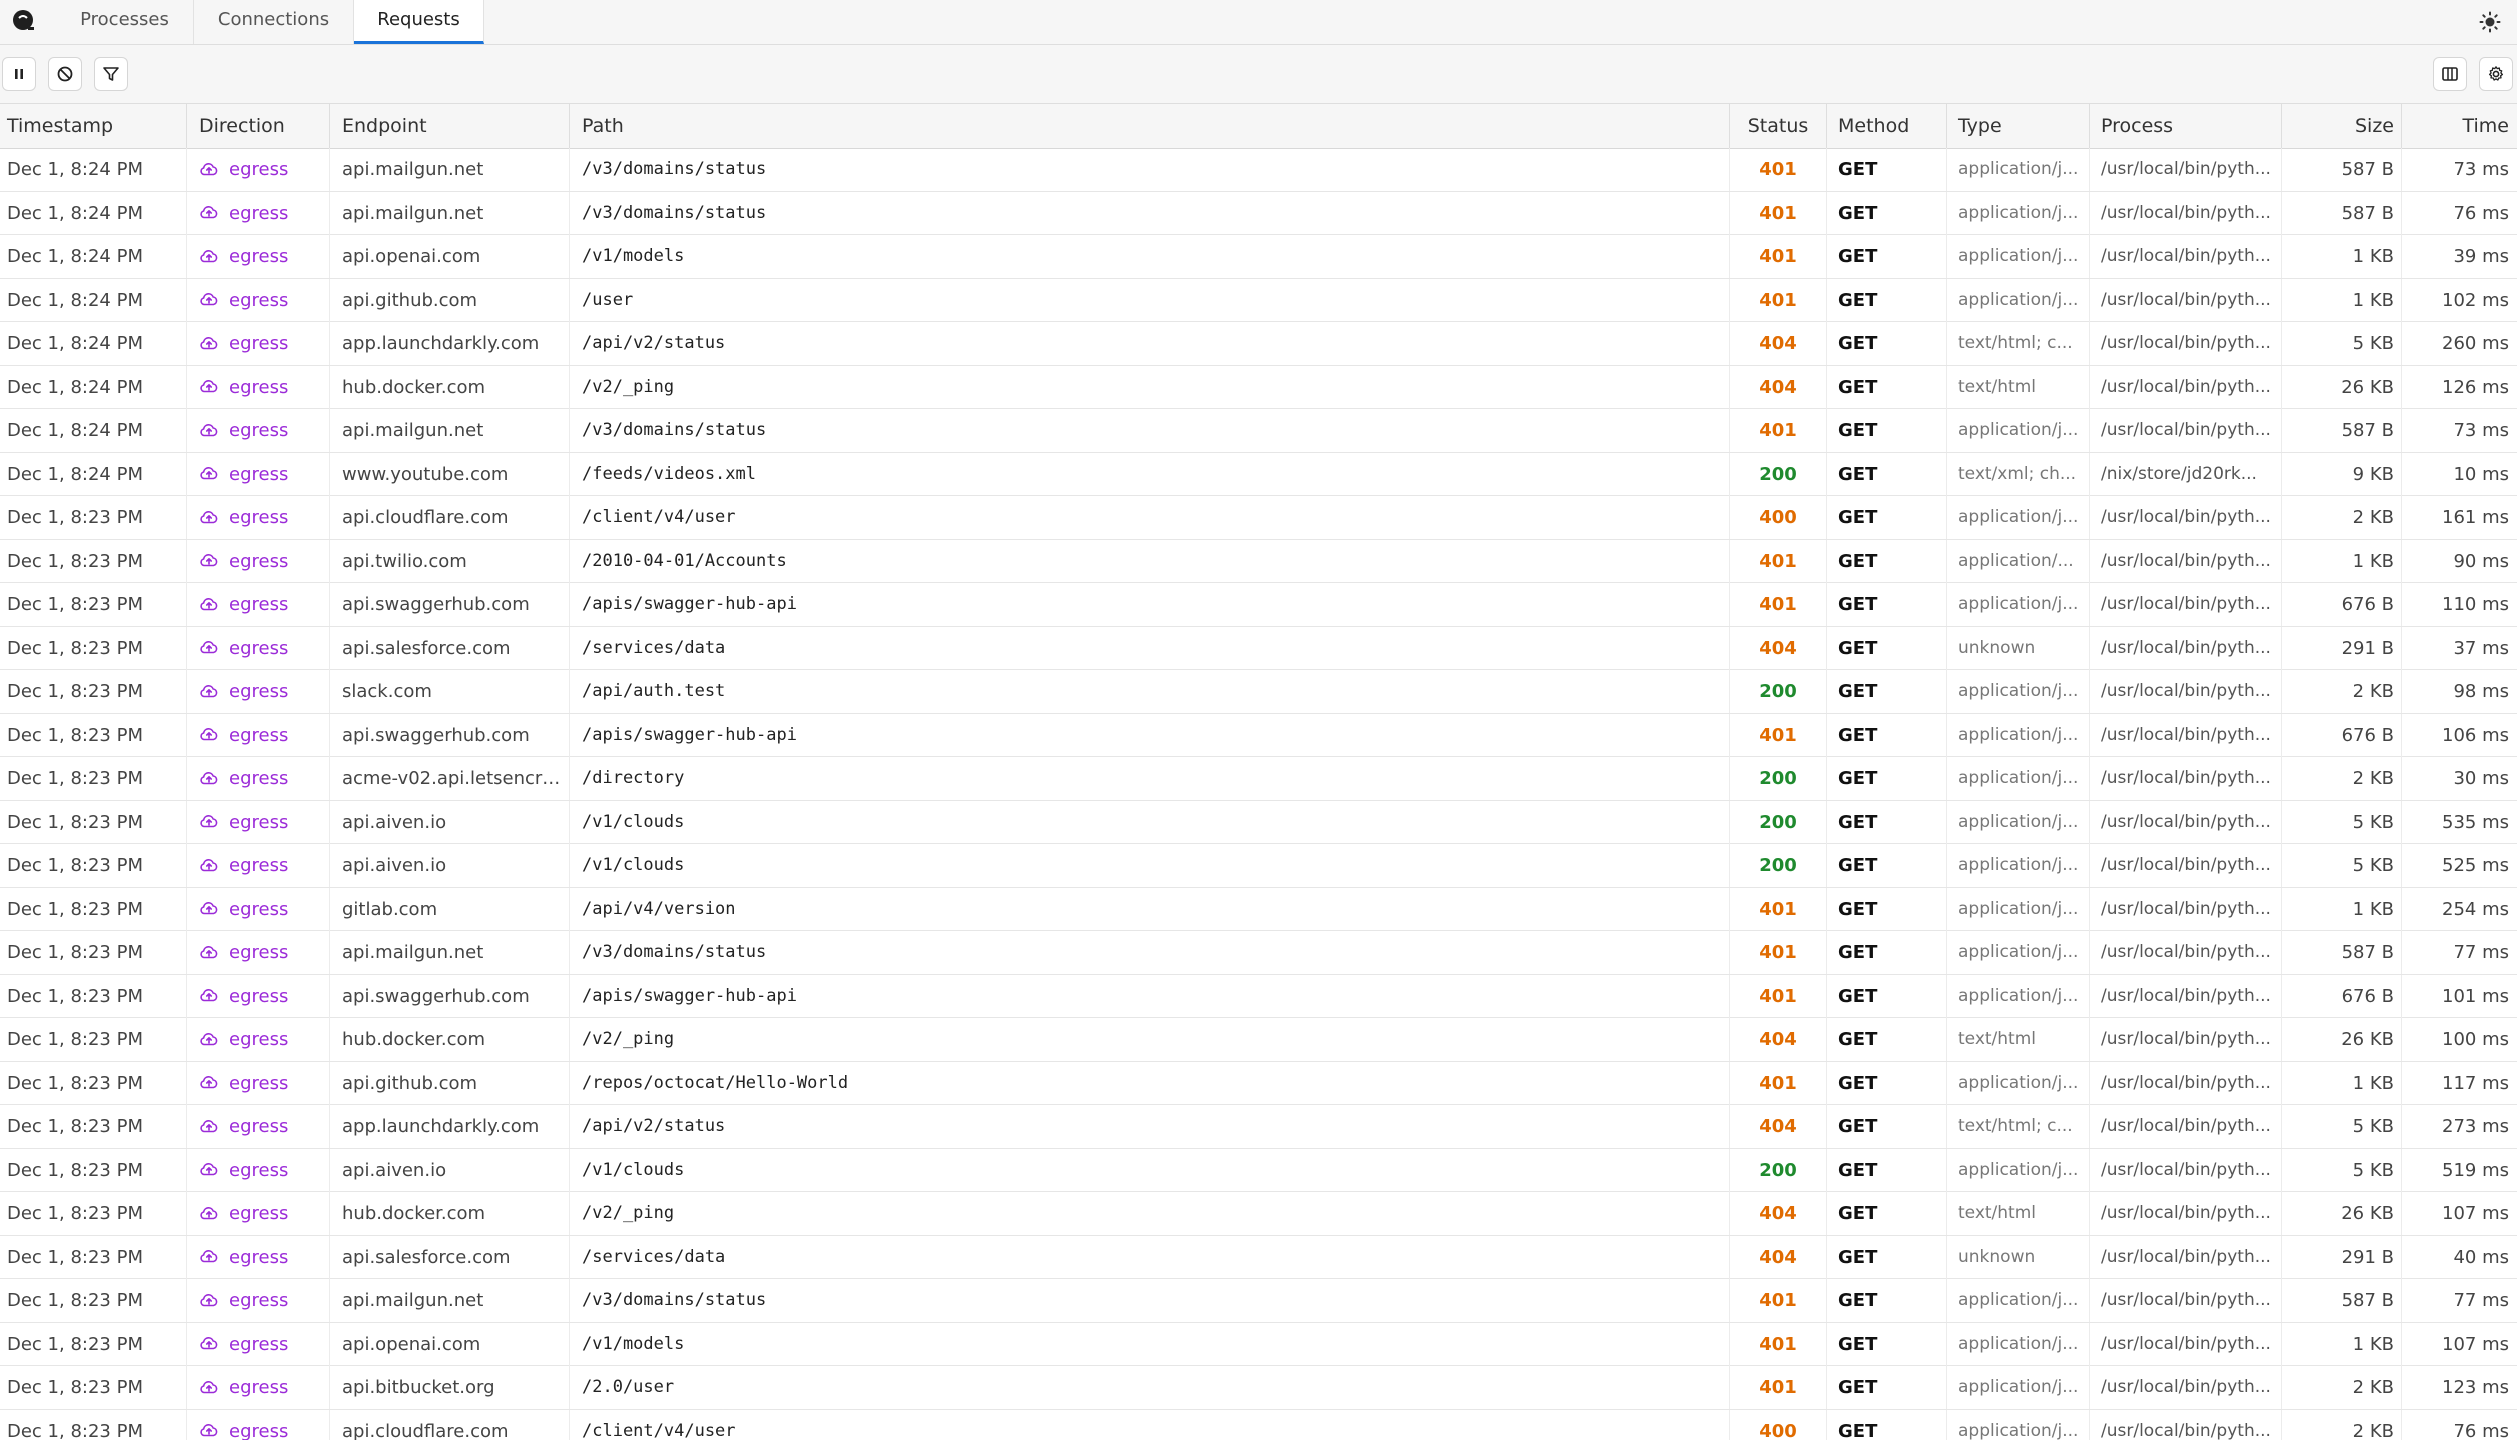 This screenshot has height=1440, width=2517. What do you see at coordinates (1150, 300) in the screenshot?
I see `path-cell: /user` at bounding box center [1150, 300].